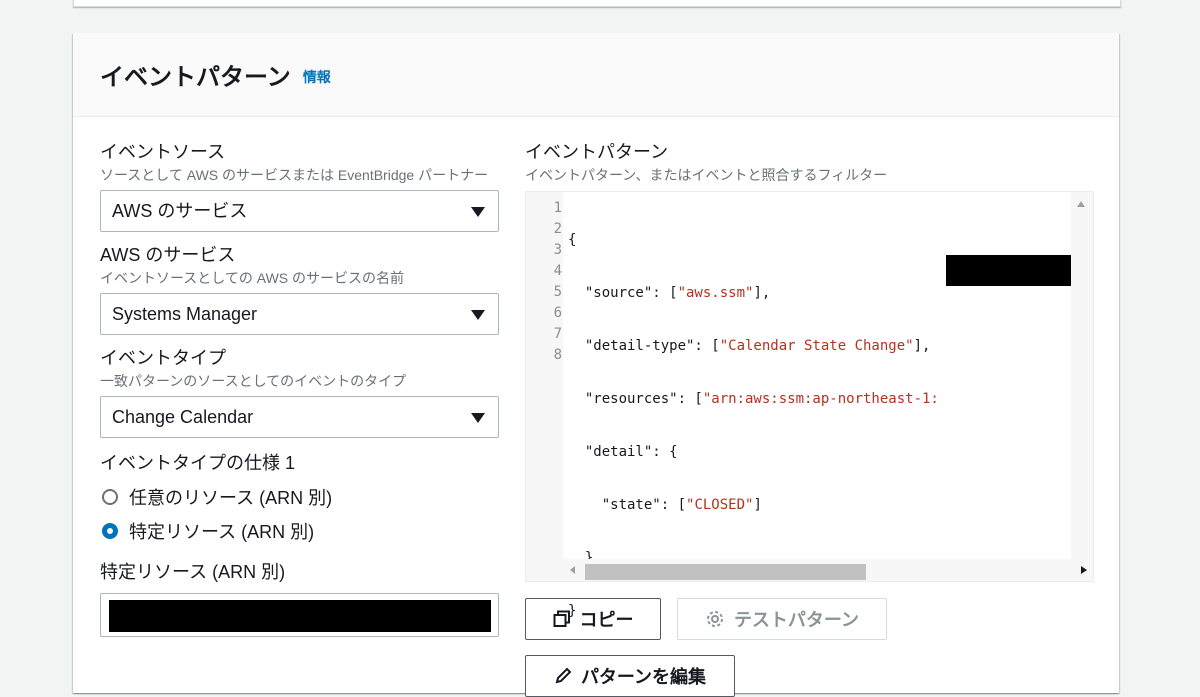 This screenshot has width=1200, height=697. I want to click on scroll-right-icon, so click(1084, 570).